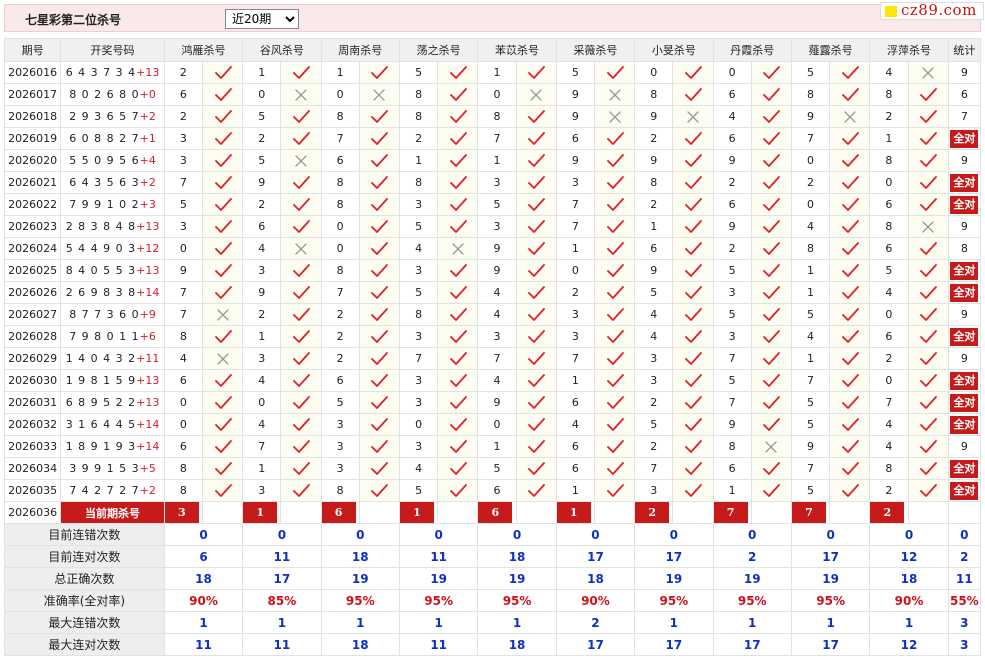 This screenshot has height=658, width=985. What do you see at coordinates (809, 512) in the screenshot?
I see `current-kill-value: 7` at bounding box center [809, 512].